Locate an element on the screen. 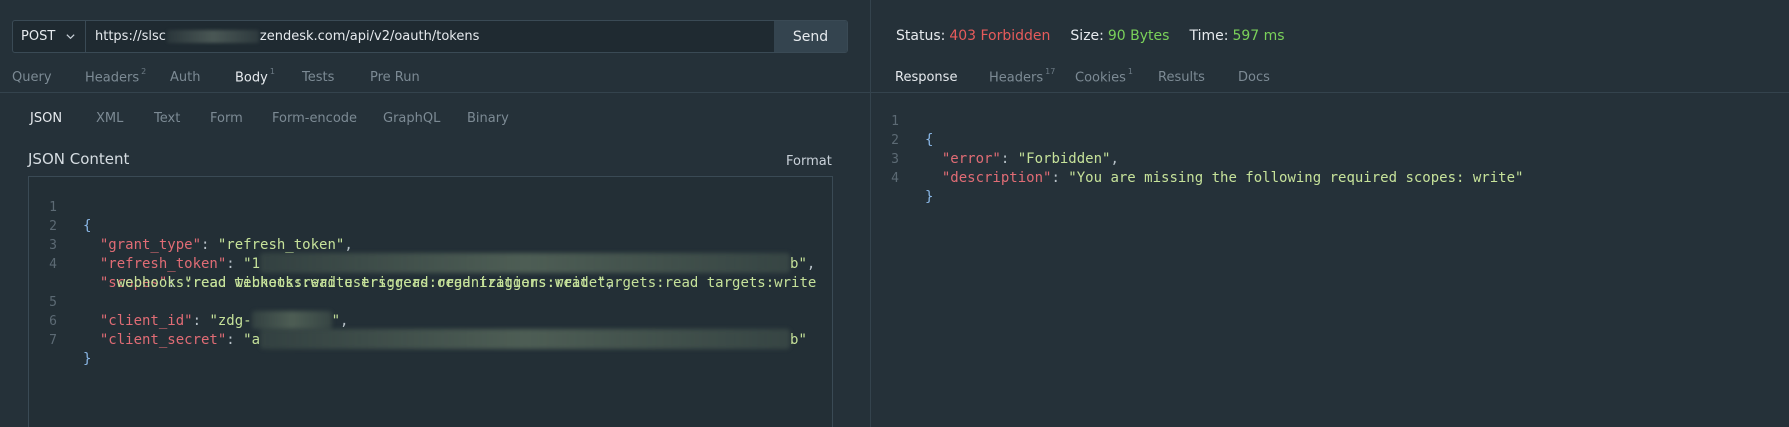 The height and width of the screenshot is (427, 1789). tab-query: Query is located at coordinates (48, 77).